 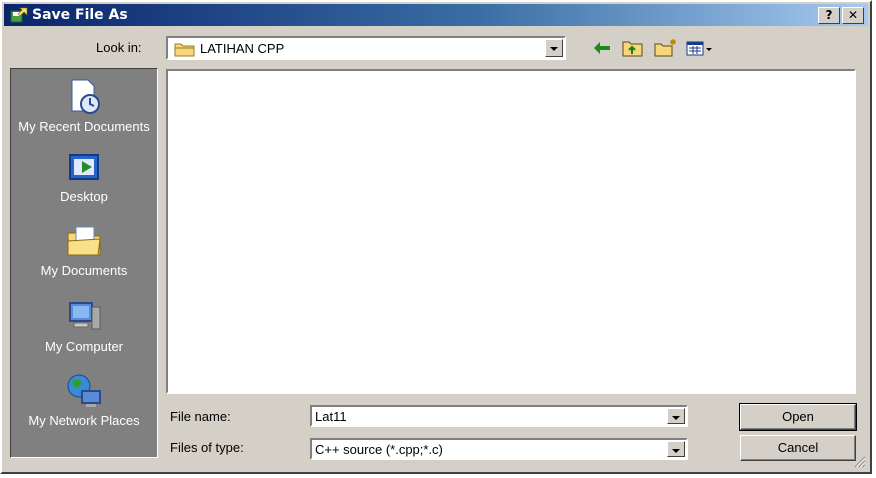 I want to click on place-my-computer: My Computer, so click(x=84, y=325).